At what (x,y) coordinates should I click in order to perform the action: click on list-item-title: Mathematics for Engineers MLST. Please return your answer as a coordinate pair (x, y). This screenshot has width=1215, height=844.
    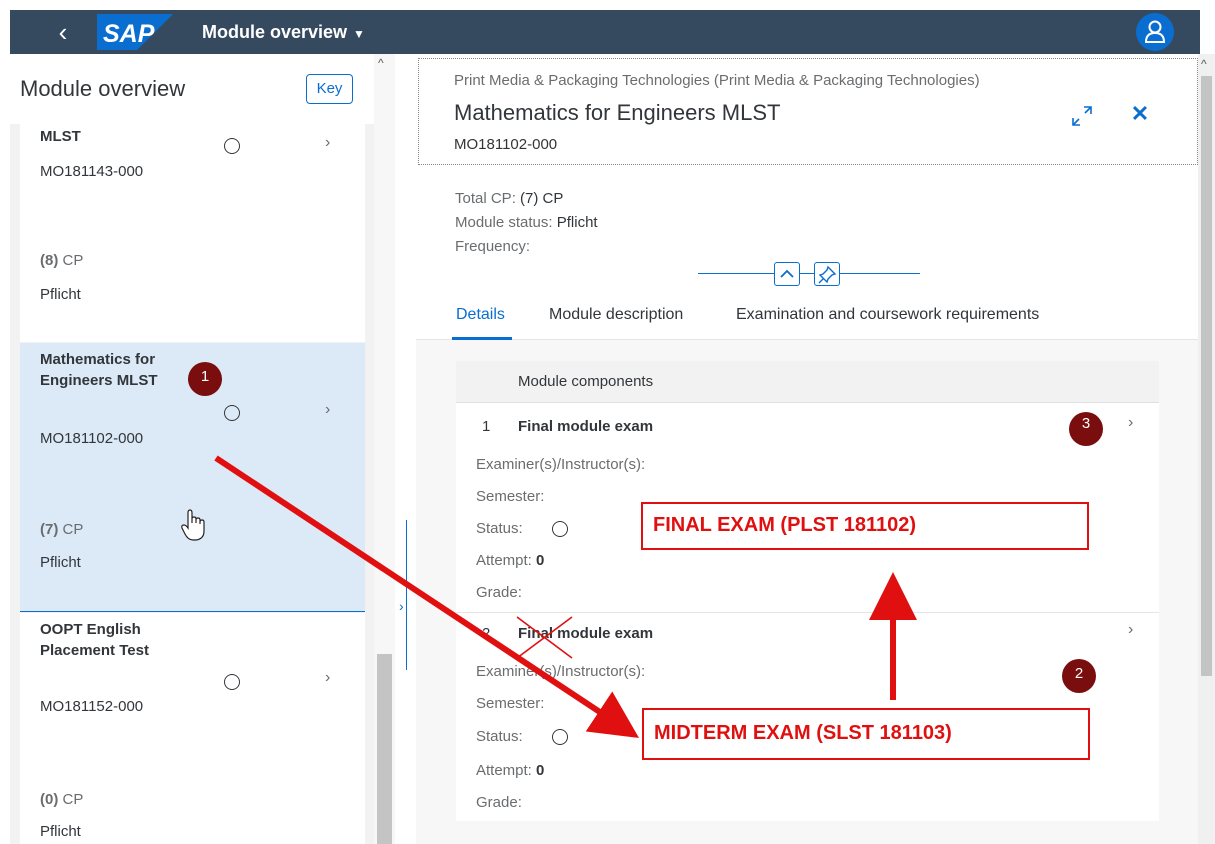
    Looking at the image, I should click on (99, 370).